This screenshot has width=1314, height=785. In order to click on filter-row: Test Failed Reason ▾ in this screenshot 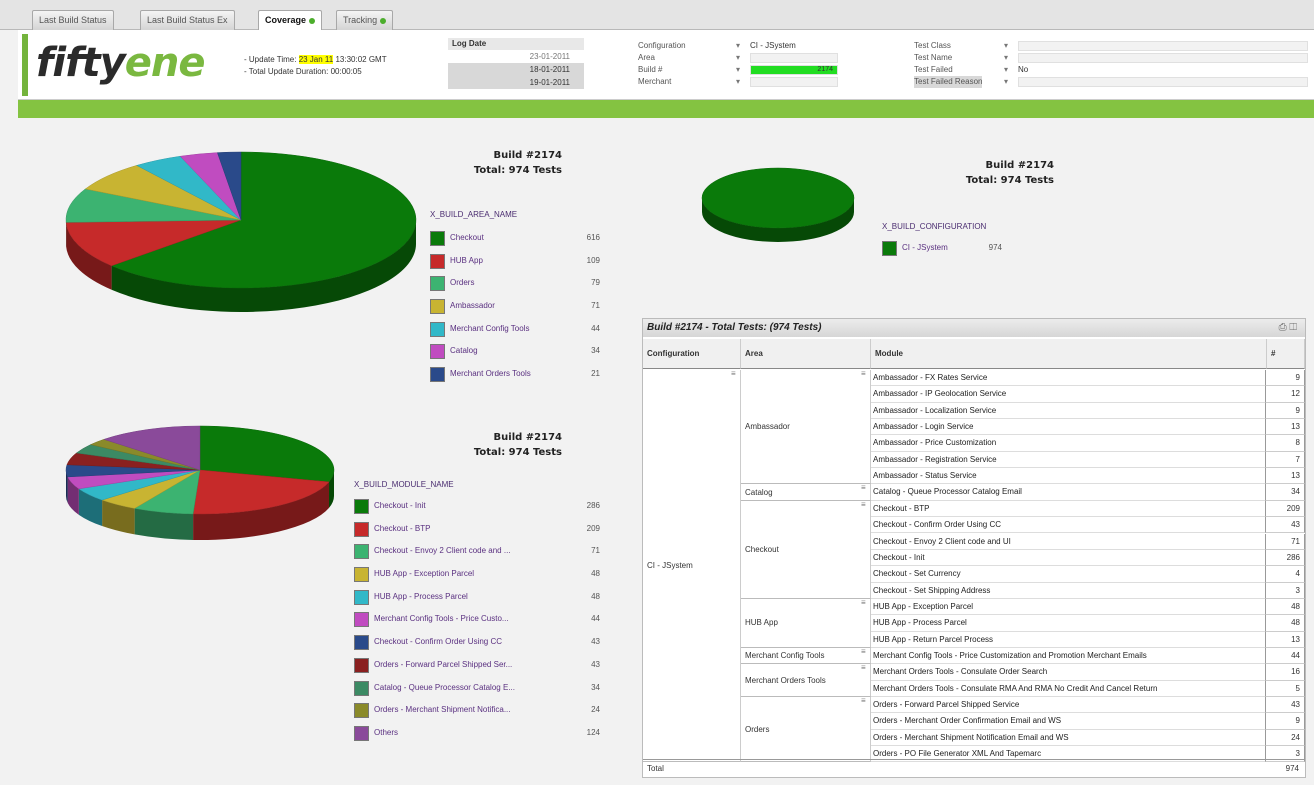, I will do `click(1112, 82)`.